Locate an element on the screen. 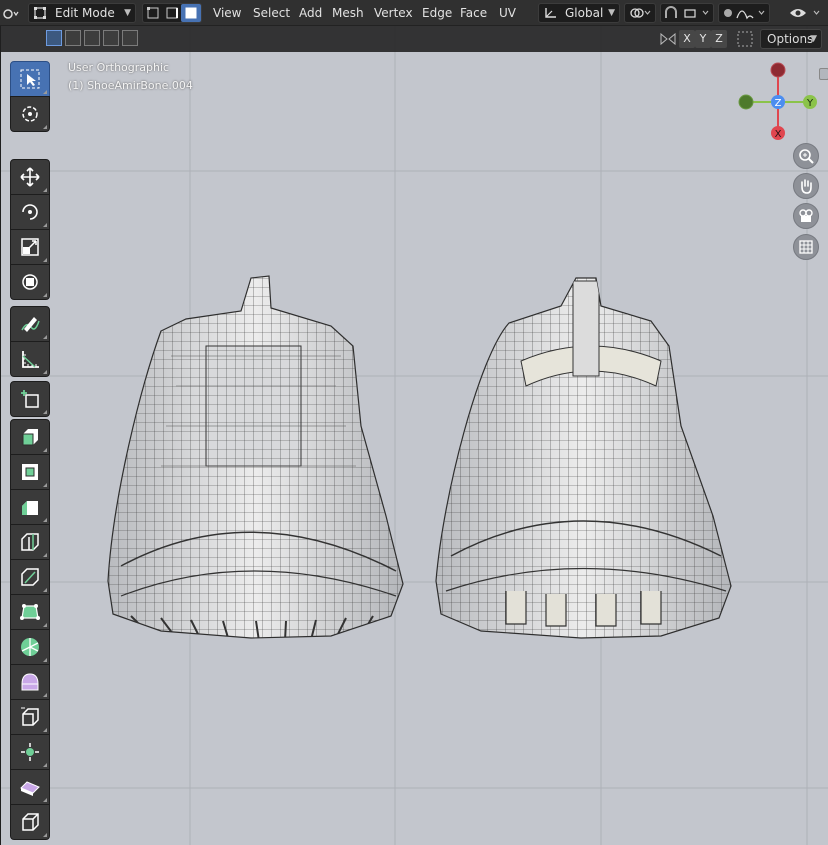 The image size is (828, 845). object-name-label: (1) ShoeAmirBone.004 is located at coordinates (130, 85).